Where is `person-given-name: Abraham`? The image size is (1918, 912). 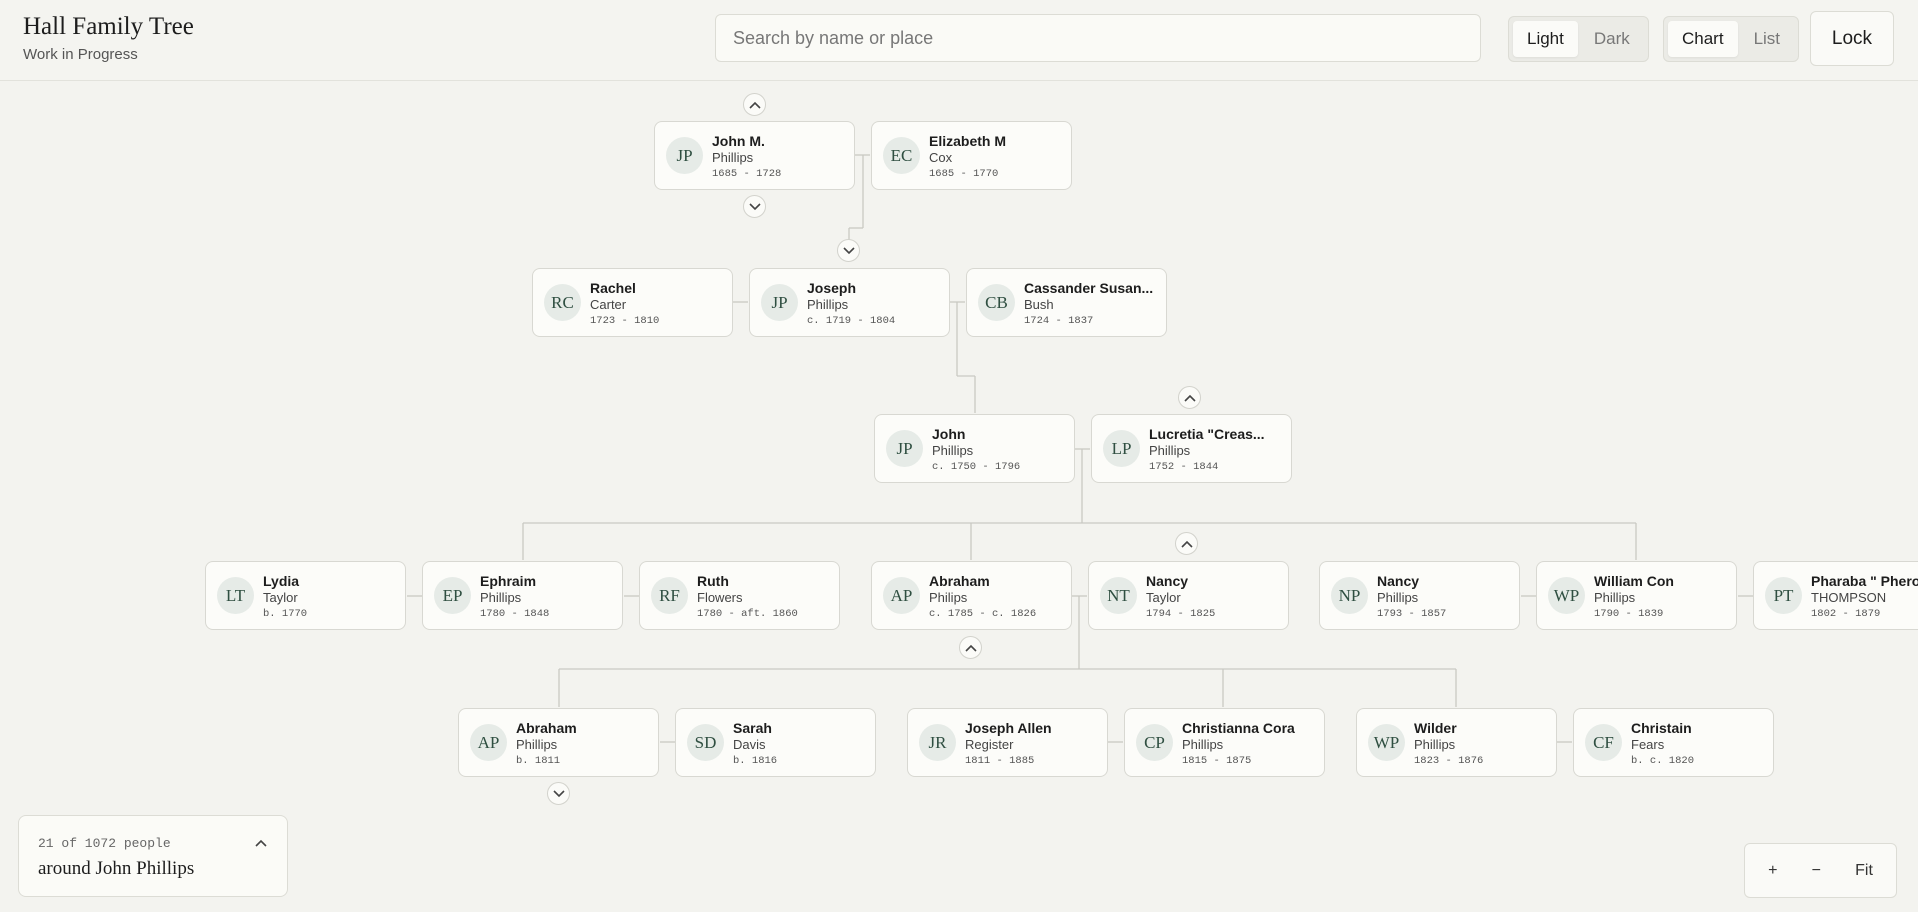 person-given-name: Abraham is located at coordinates (546, 728).